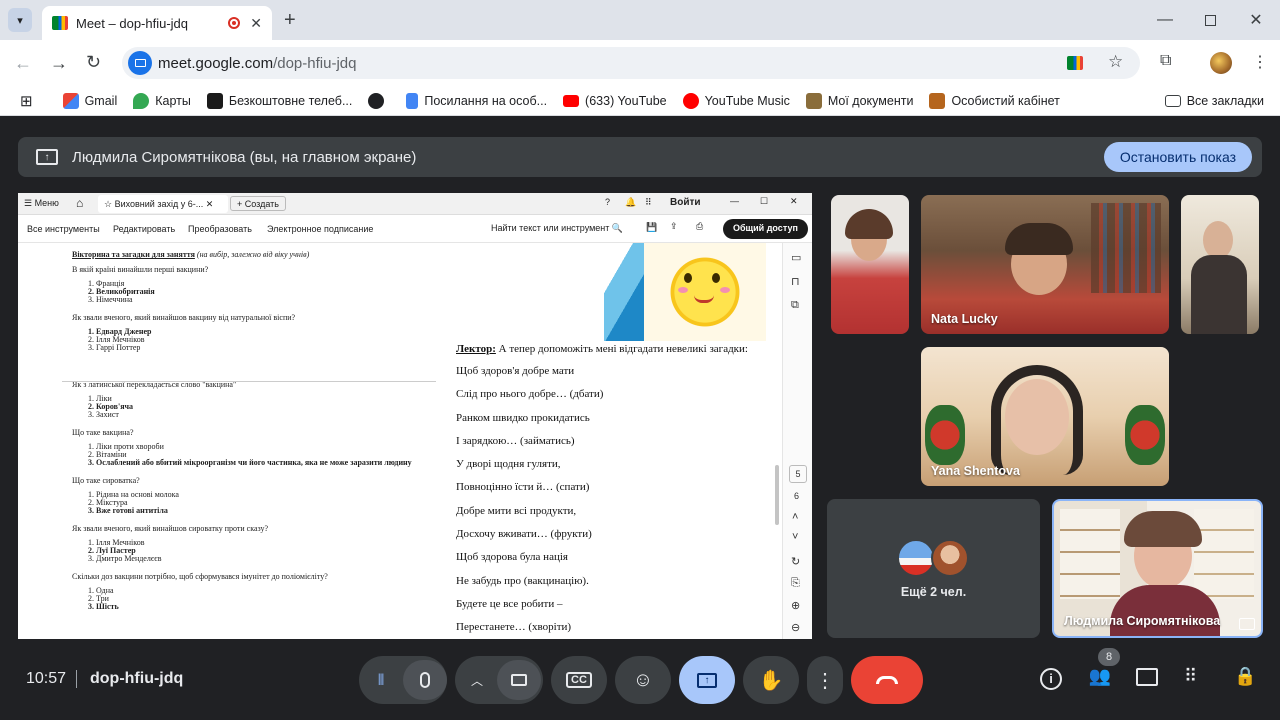  Describe the element at coordinates (477, 680) in the screenshot. I see `camera-options-icon: ︿` at that location.